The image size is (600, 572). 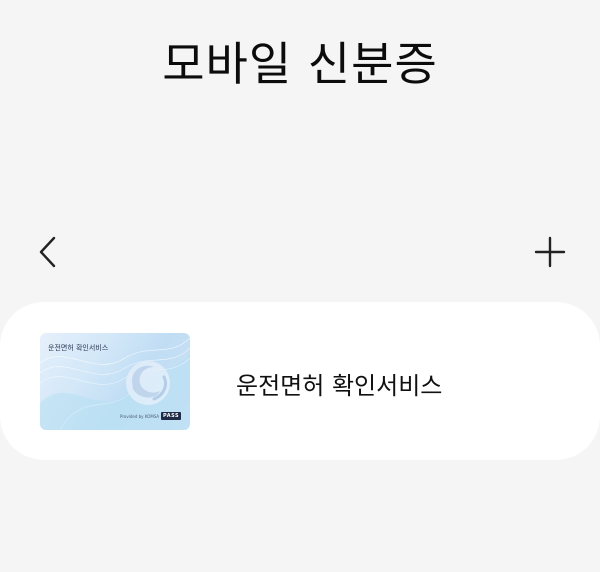 What do you see at coordinates (140, 416) in the screenshot?
I see `thumbnail-provider: Provided by KOMSA` at bounding box center [140, 416].